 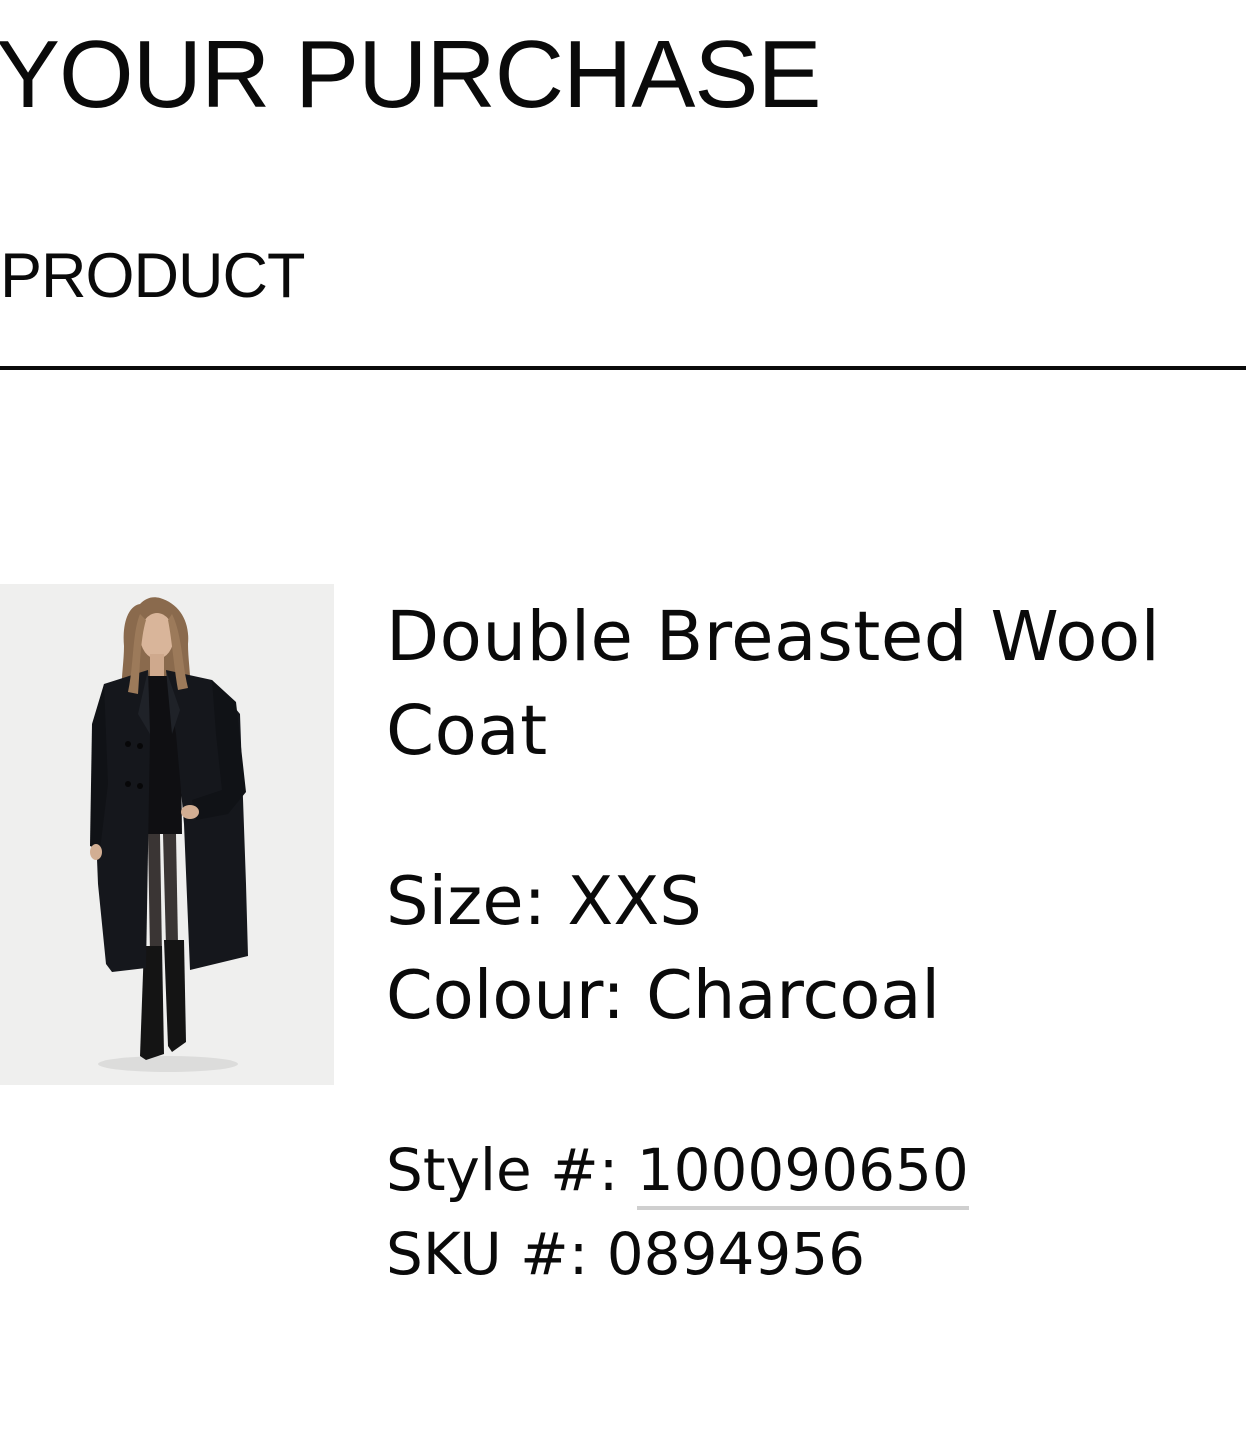 I want to click on product-name: Double Breasted Wool Coat, so click(x=806, y=684).